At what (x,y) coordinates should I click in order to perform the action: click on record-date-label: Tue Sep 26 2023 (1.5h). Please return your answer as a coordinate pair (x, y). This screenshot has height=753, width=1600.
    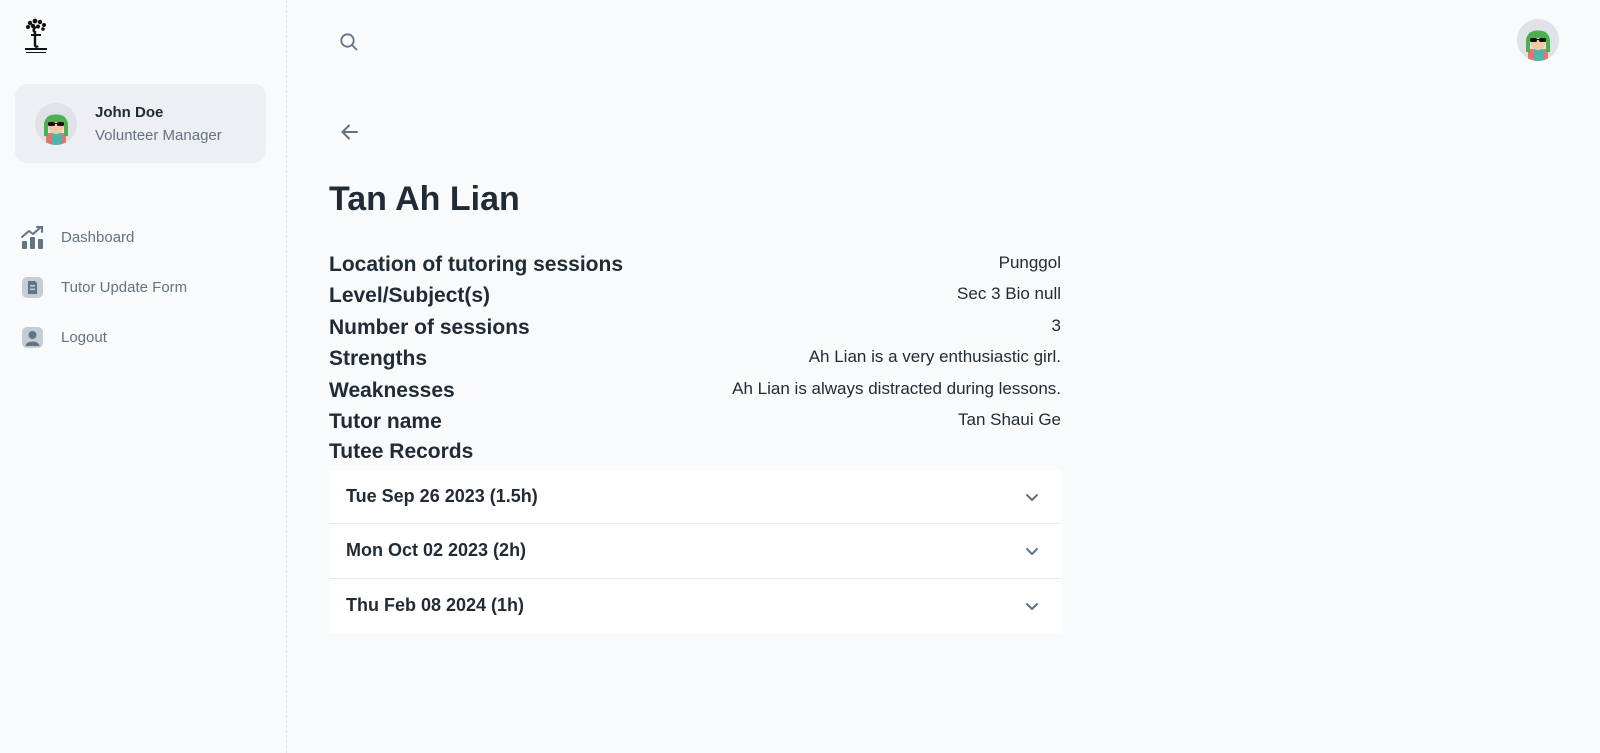
    Looking at the image, I should click on (442, 496).